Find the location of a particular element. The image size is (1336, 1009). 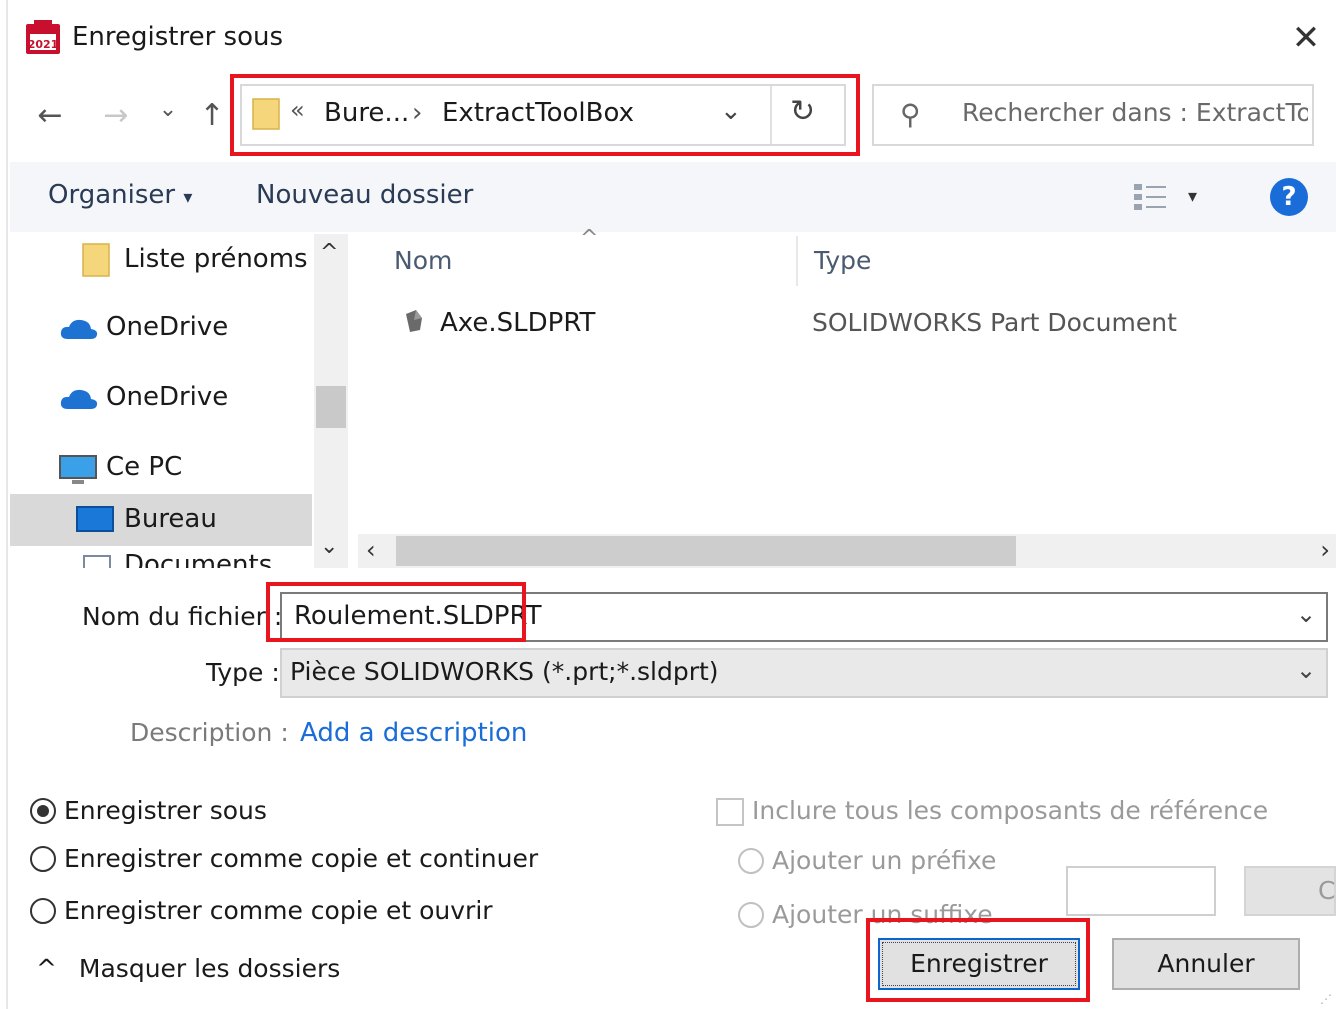

radio-suffixe is located at coordinates (751, 915).